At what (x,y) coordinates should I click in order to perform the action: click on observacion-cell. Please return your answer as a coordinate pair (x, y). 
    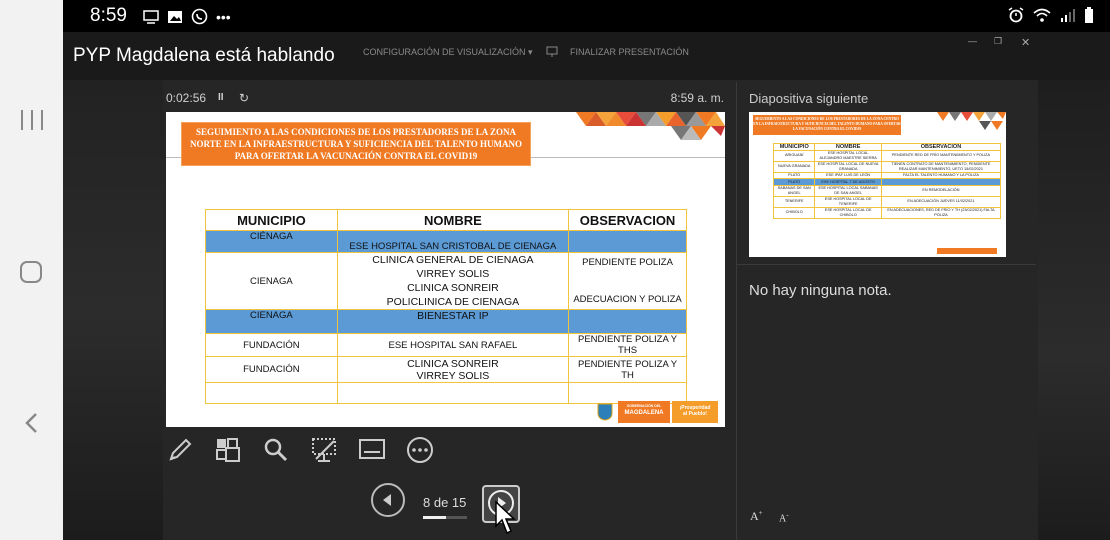
    Looking at the image, I should click on (627, 241).